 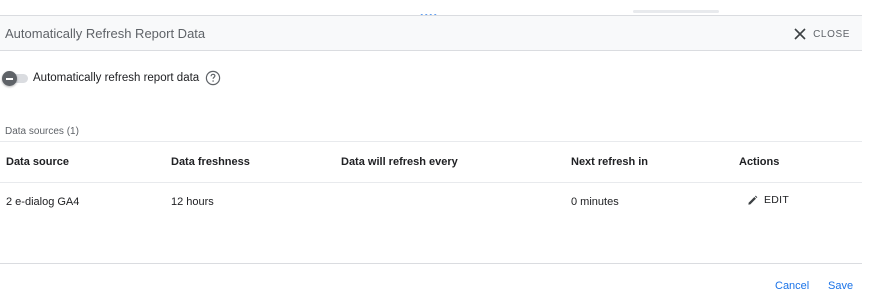 I want to click on column-header-refresh-every: Data will refresh every, so click(x=399, y=162).